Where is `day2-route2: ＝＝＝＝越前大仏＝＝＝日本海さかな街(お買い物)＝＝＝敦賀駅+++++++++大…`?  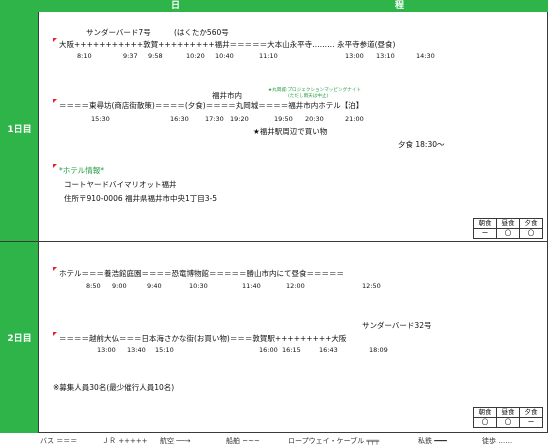 day2-route2: ＝＝＝＝越前大仏＝＝＝日本海さかな街(お買い物)＝＝＝敦賀駅+++++++++大… is located at coordinates (203, 338).